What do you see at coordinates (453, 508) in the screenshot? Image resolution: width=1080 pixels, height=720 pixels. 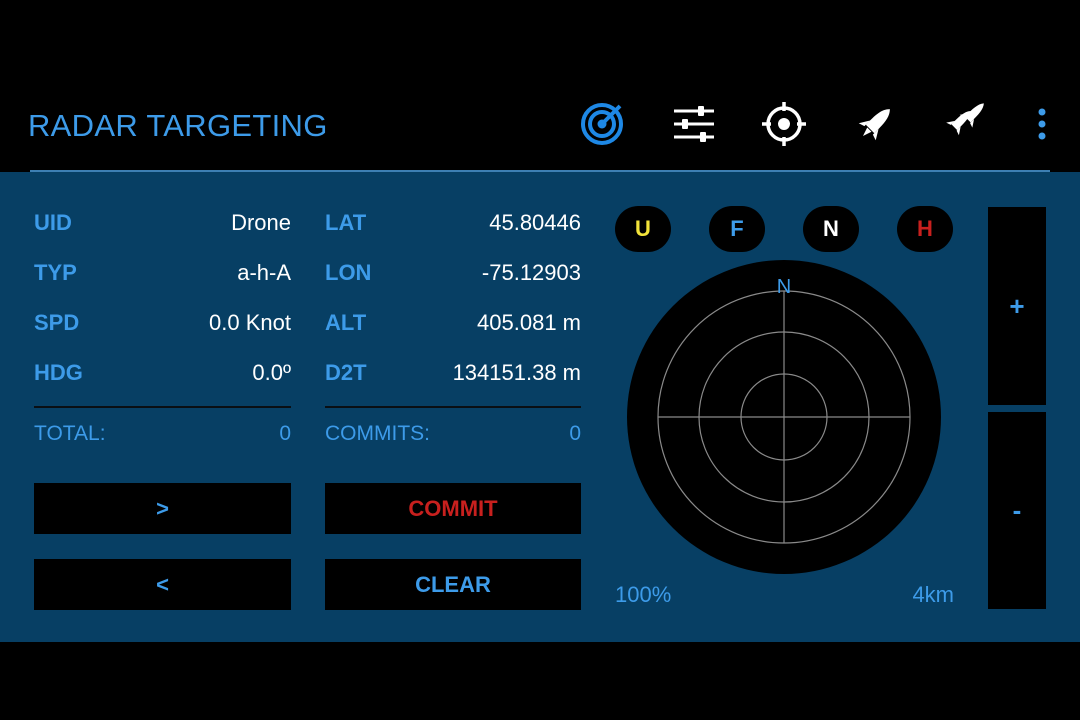 I see `commit-button: COMMIT` at bounding box center [453, 508].